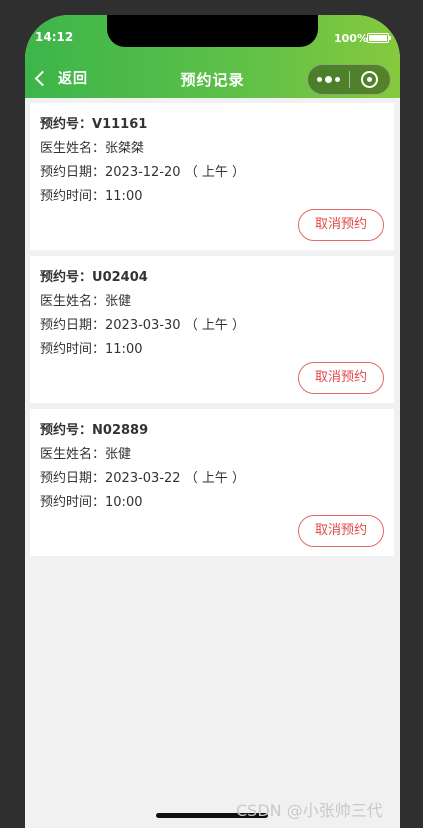 Image resolution: width=423 pixels, height=828 pixels. I want to click on date-row: 预约日期：2023-03-22 （ 上午 ）, so click(212, 479).